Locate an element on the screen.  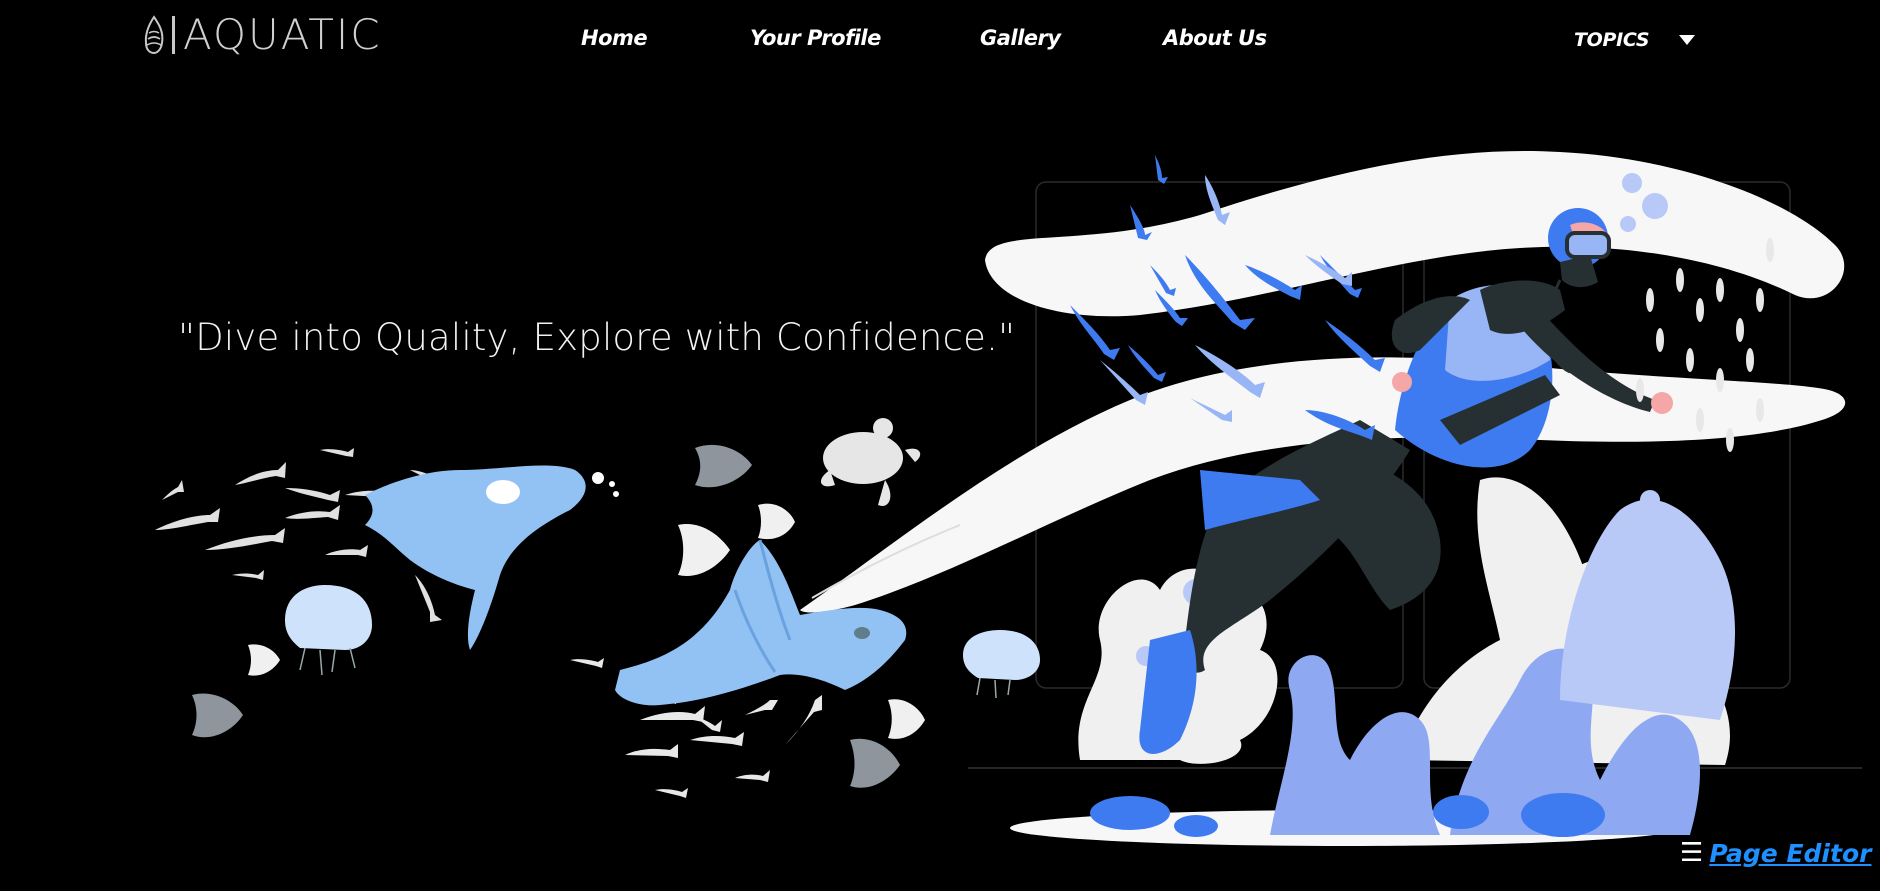
menu-icon: ☰ is located at coordinates (1692, 853).